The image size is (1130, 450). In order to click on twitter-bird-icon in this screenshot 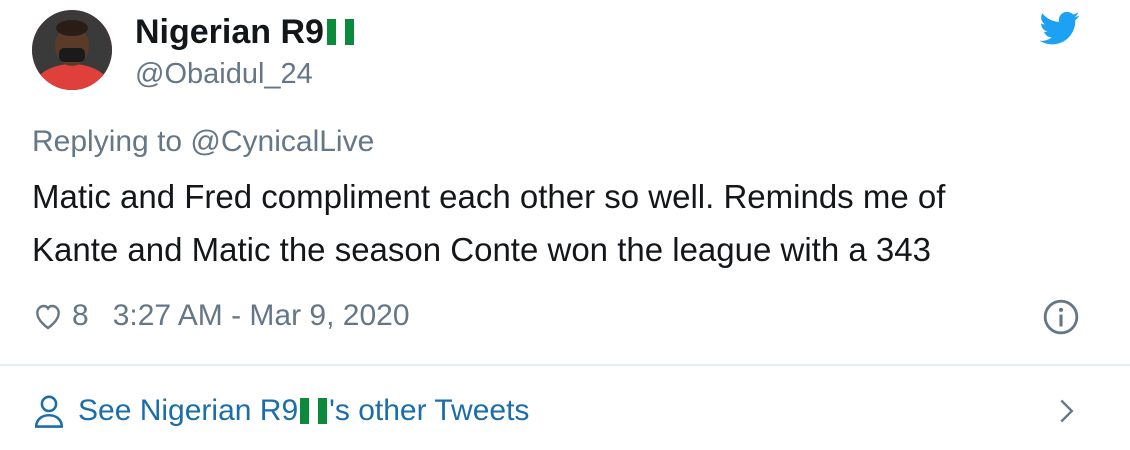, I will do `click(1060, 28)`.